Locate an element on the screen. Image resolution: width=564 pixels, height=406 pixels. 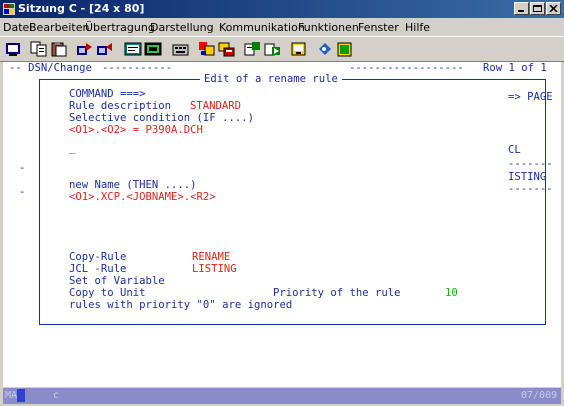
left-marker-1: - is located at coordinates (22, 168).